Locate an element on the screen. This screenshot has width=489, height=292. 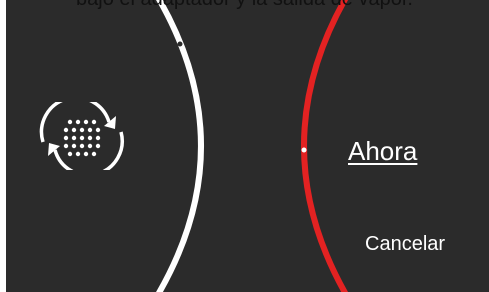
caption-text: bajo el adaptador y la salida de vapor. is located at coordinates (244, 5).